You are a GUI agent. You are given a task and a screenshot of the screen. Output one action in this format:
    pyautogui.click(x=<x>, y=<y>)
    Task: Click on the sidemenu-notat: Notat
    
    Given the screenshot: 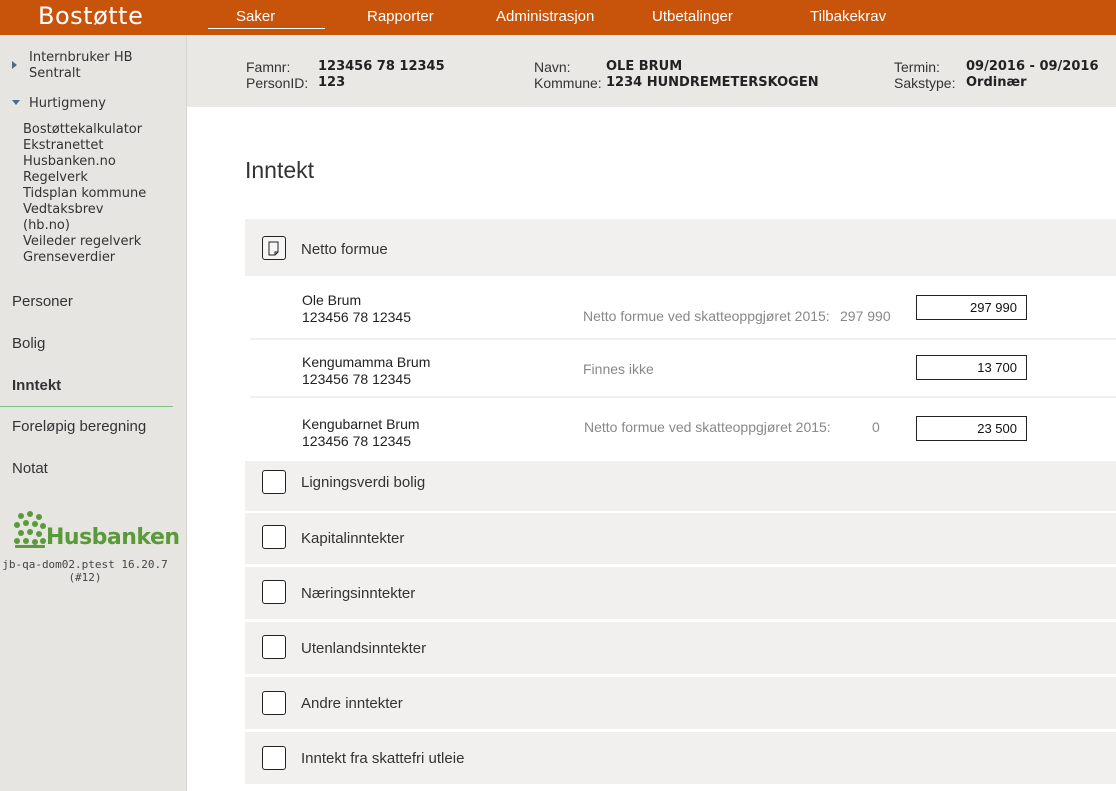 What is the action you would take?
    pyautogui.click(x=30, y=468)
    